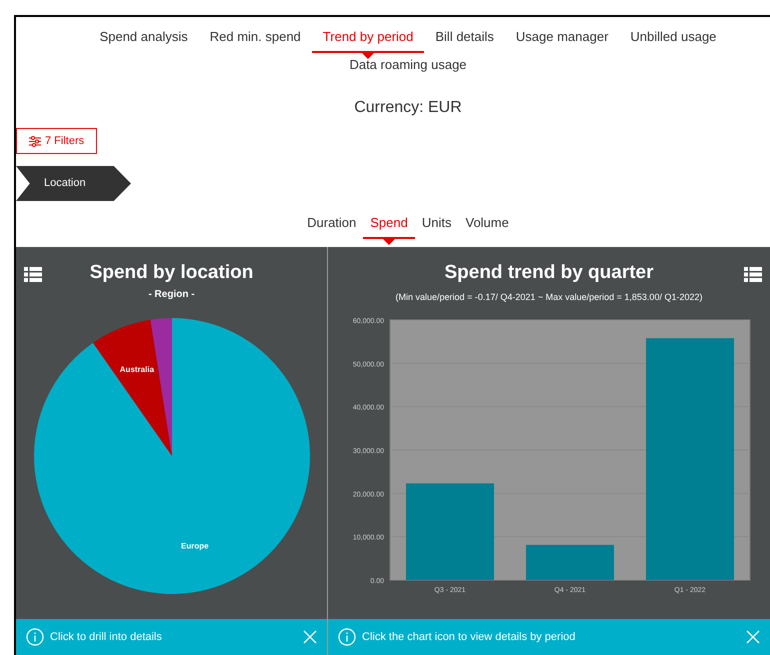 The image size is (770, 655). I want to click on tab: Units, so click(436, 228).